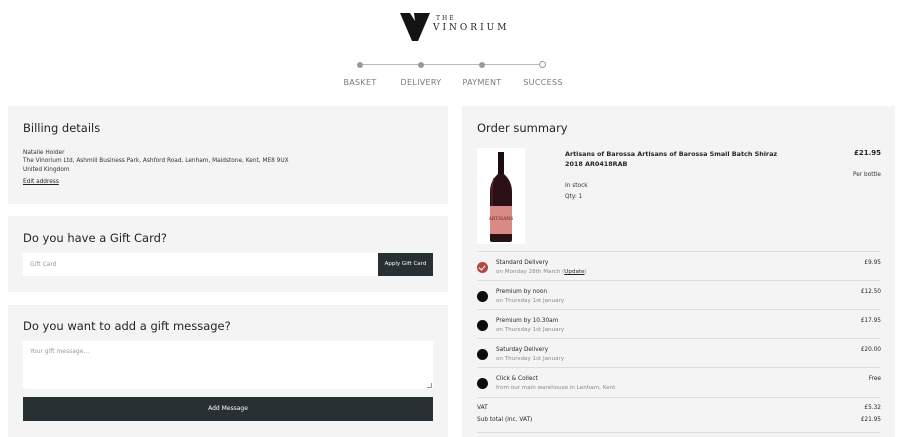 The height and width of the screenshot is (437, 900). What do you see at coordinates (62, 128) in the screenshot?
I see `billing-title: Billing details` at bounding box center [62, 128].